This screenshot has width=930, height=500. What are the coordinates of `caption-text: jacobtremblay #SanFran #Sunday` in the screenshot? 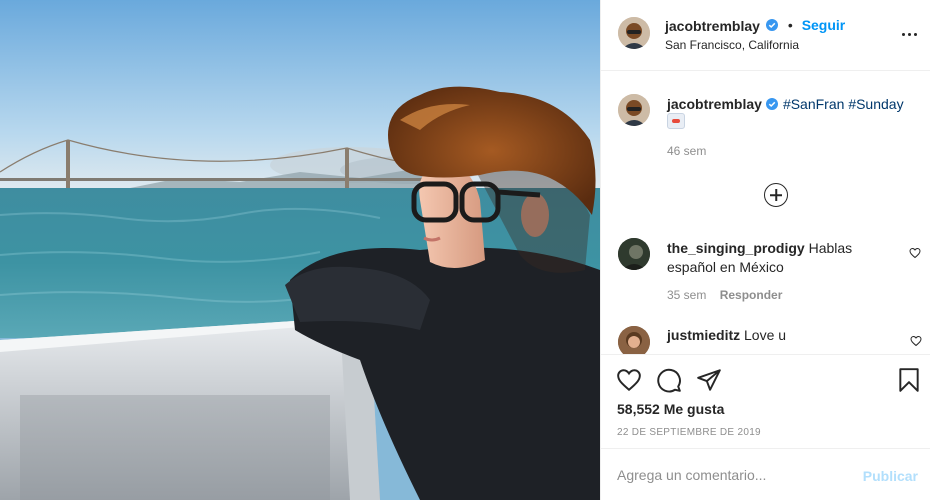 It's located at (792, 104).